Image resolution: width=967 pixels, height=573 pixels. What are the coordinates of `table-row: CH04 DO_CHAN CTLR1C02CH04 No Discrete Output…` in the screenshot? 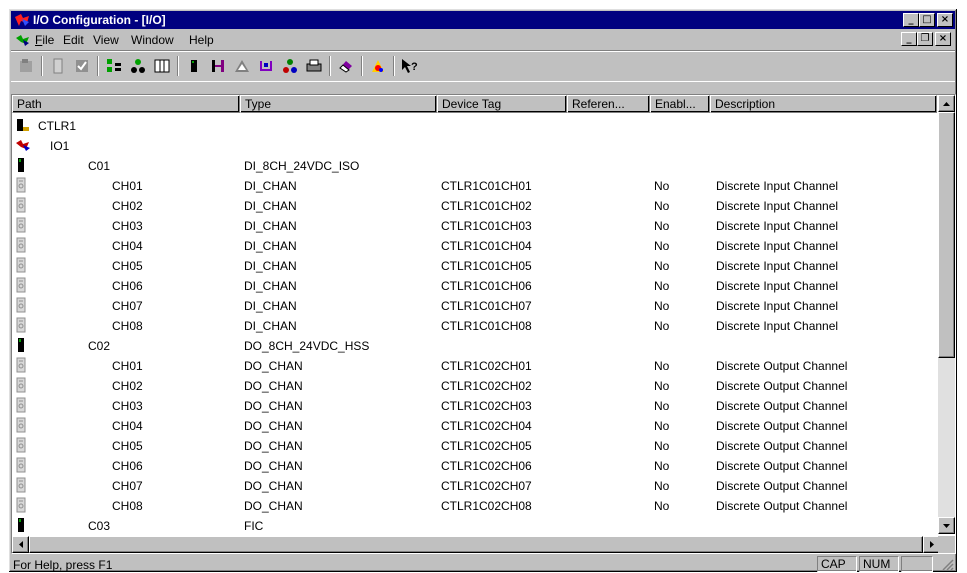 It's located at (474, 425).